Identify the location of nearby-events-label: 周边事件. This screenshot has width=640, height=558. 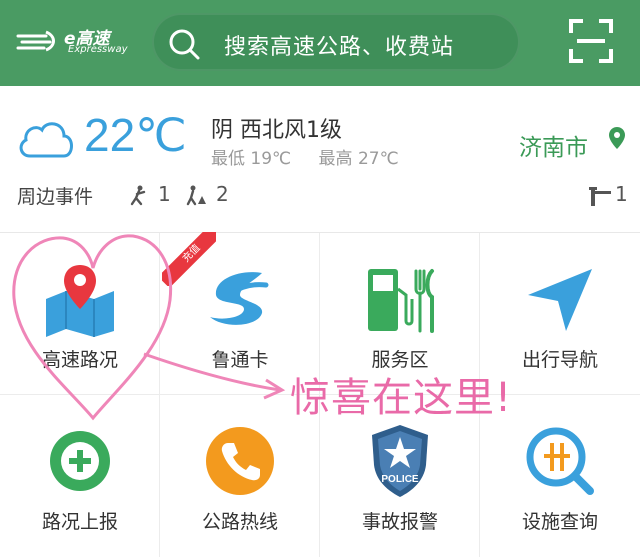
(55, 195).